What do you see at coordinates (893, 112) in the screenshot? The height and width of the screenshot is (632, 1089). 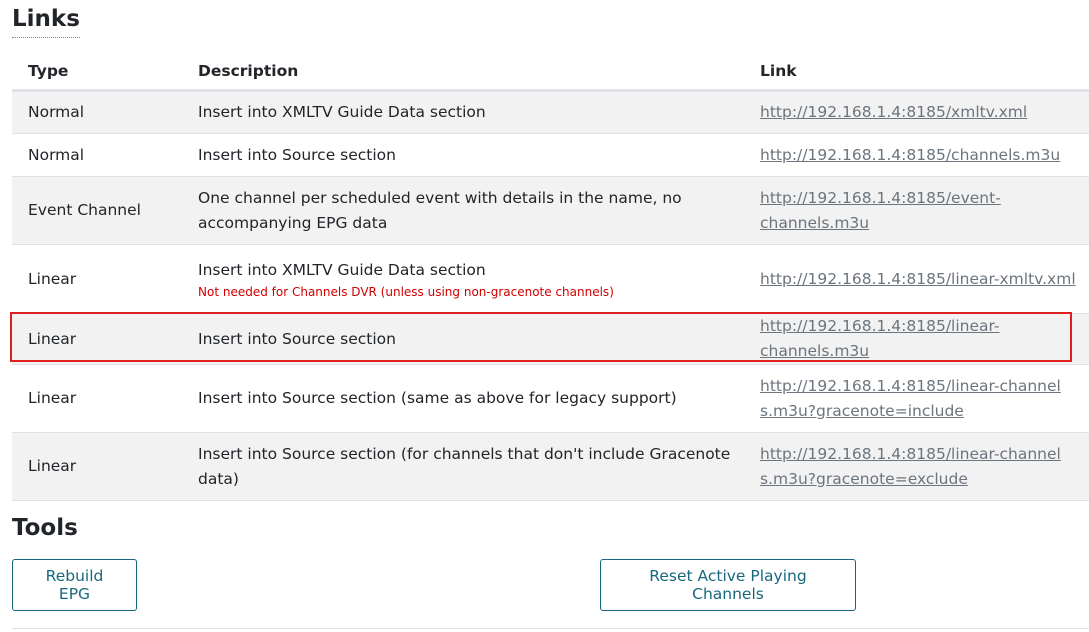 I see `link-xmltv: http://192.168.1.4:8185/xmltv.xml` at bounding box center [893, 112].